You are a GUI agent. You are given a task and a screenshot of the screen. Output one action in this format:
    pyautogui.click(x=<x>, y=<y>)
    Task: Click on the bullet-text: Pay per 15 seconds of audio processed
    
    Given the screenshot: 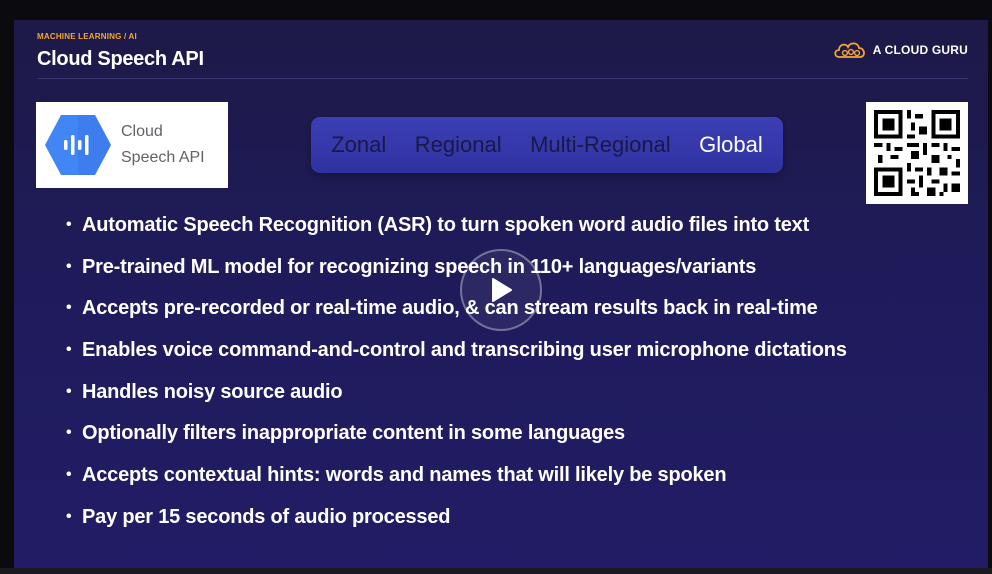 What is the action you would take?
    pyautogui.click(x=266, y=516)
    